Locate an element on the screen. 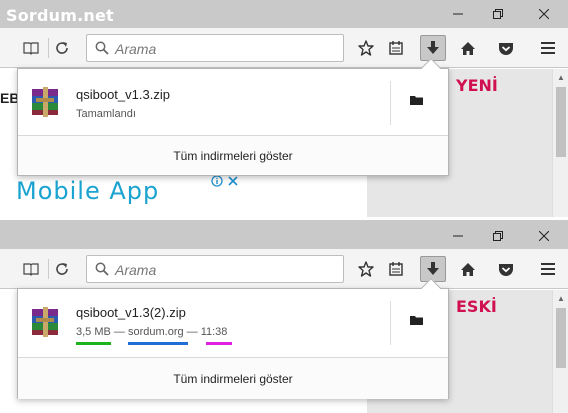 Image resolution: width=568 pixels, height=413 pixels. ad-info-icon is located at coordinates (217, 181).